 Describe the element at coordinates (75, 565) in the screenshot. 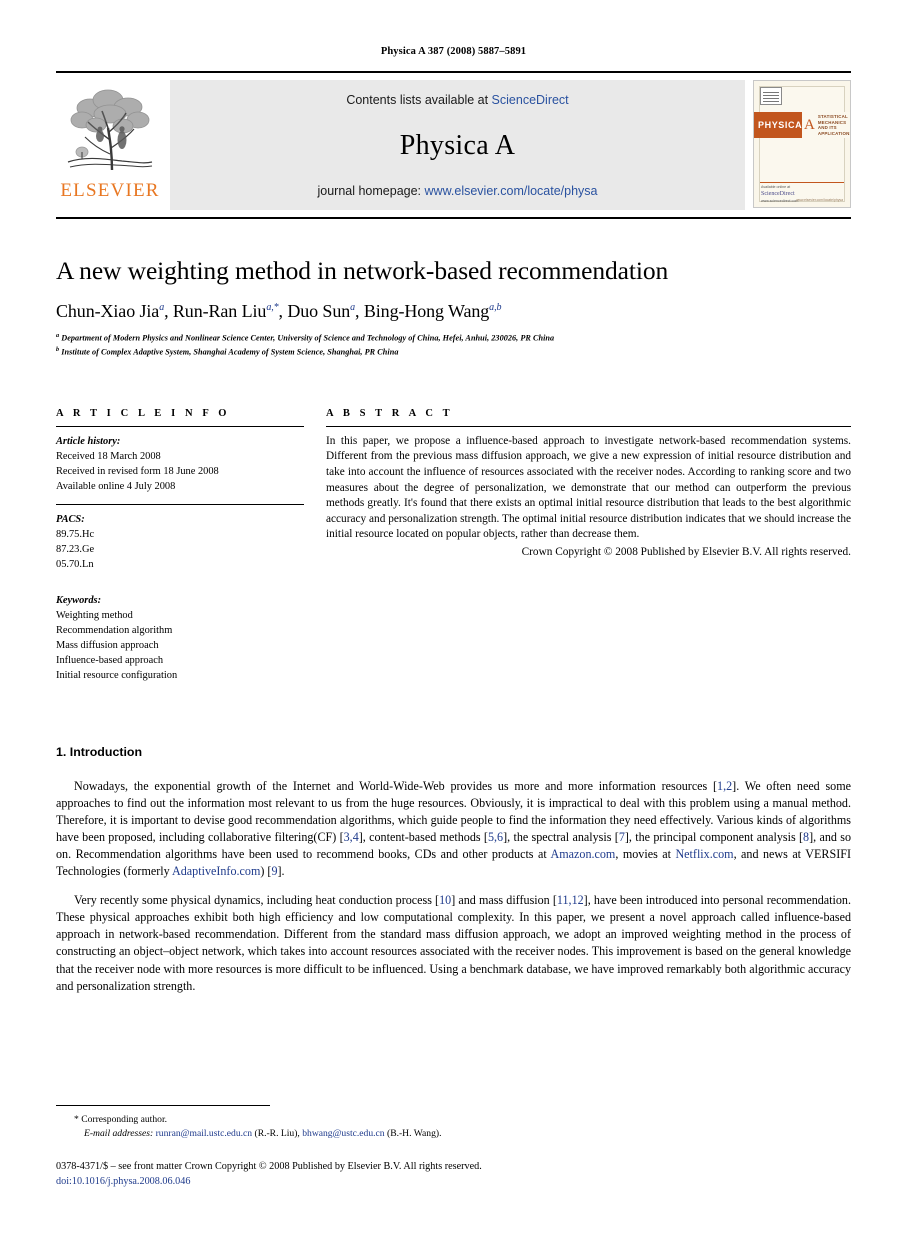

I see `pacs-item: 05.70.Ln` at that location.